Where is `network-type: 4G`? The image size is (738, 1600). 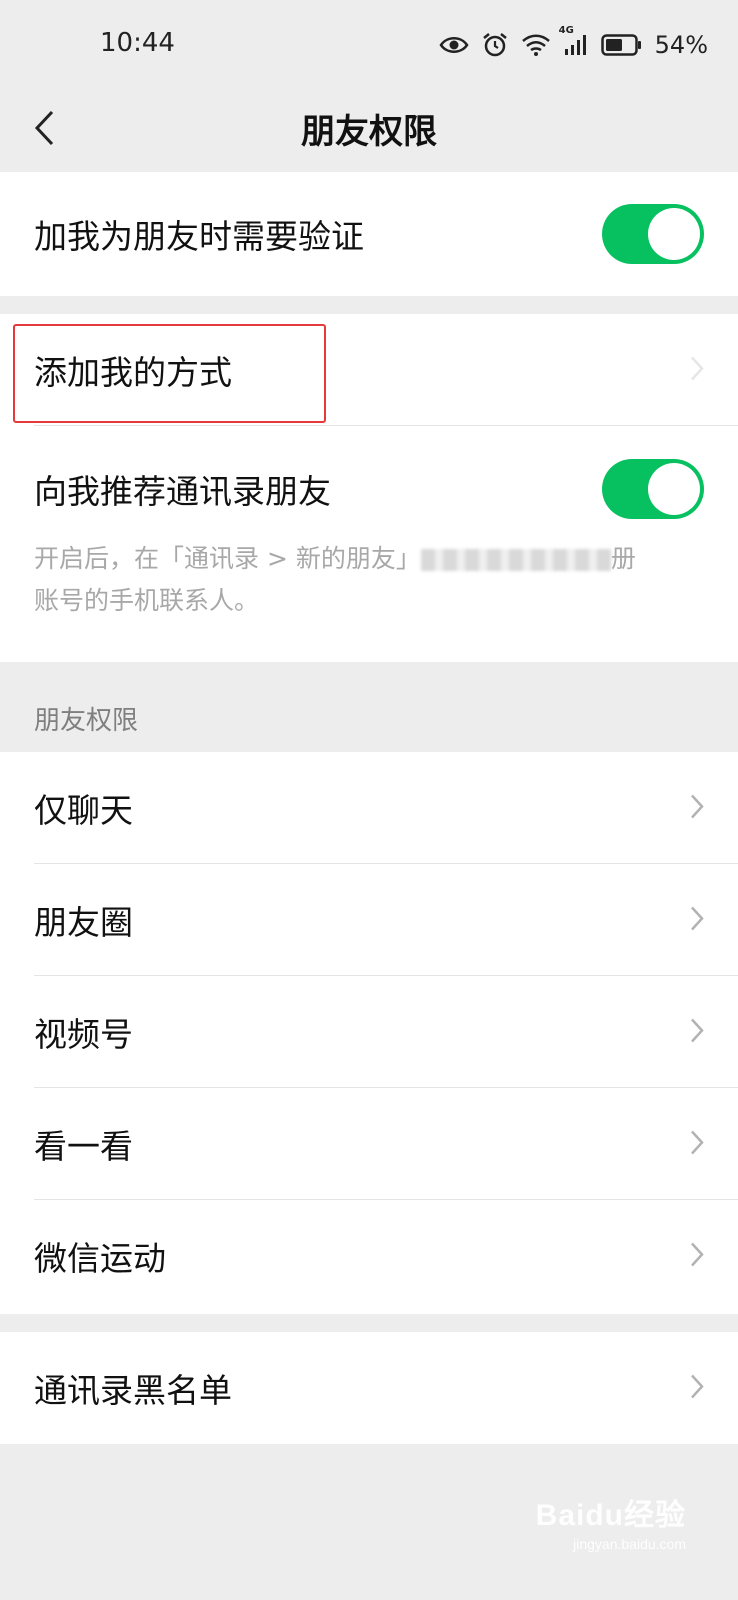 network-type: 4G is located at coordinates (566, 30).